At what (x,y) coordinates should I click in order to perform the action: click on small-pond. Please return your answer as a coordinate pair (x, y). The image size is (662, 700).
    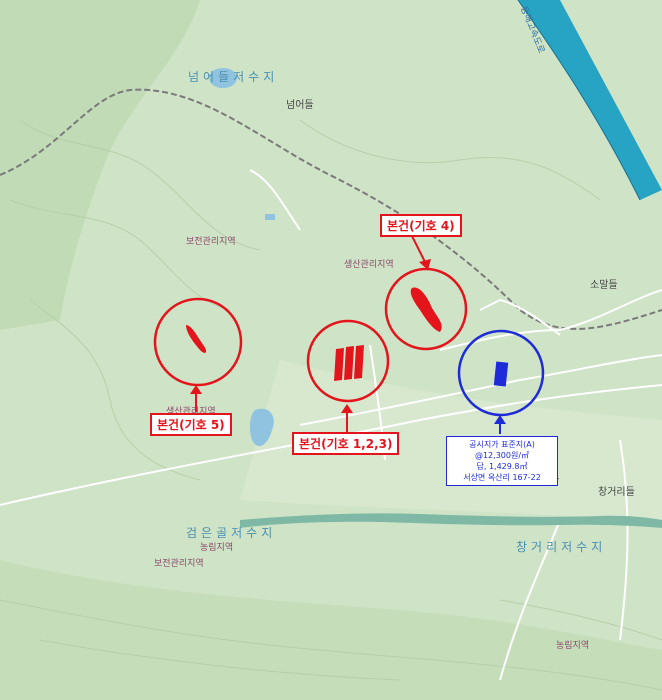
    Looking at the image, I should click on (270, 217).